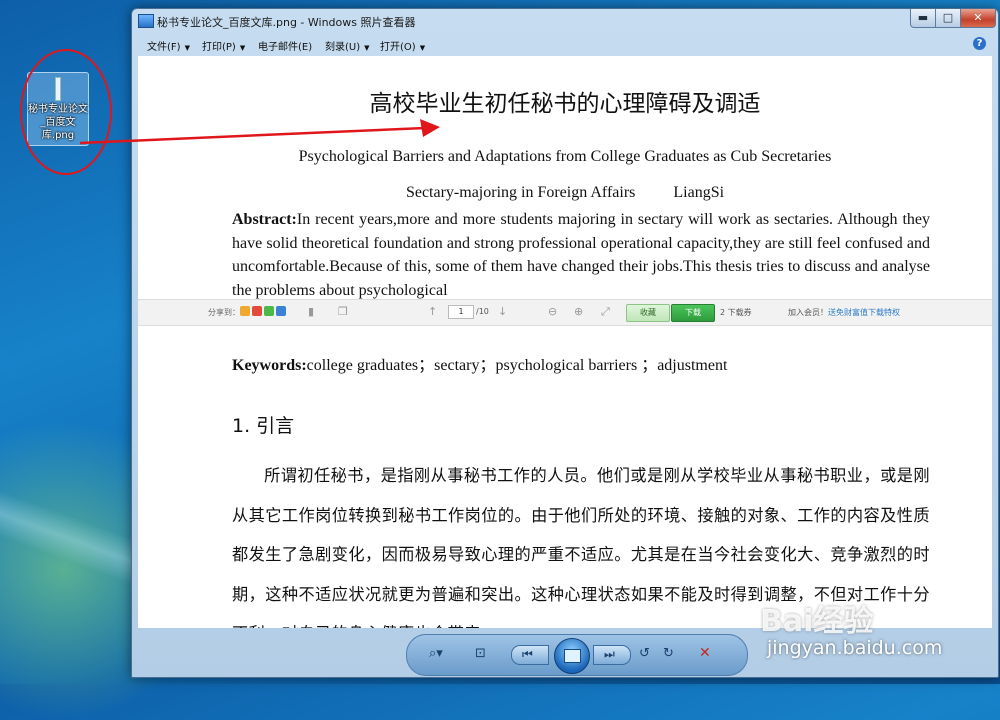 This screenshot has width=1000, height=720. Describe the element at coordinates (979, 43) in the screenshot. I see `help-icon: ?` at that location.